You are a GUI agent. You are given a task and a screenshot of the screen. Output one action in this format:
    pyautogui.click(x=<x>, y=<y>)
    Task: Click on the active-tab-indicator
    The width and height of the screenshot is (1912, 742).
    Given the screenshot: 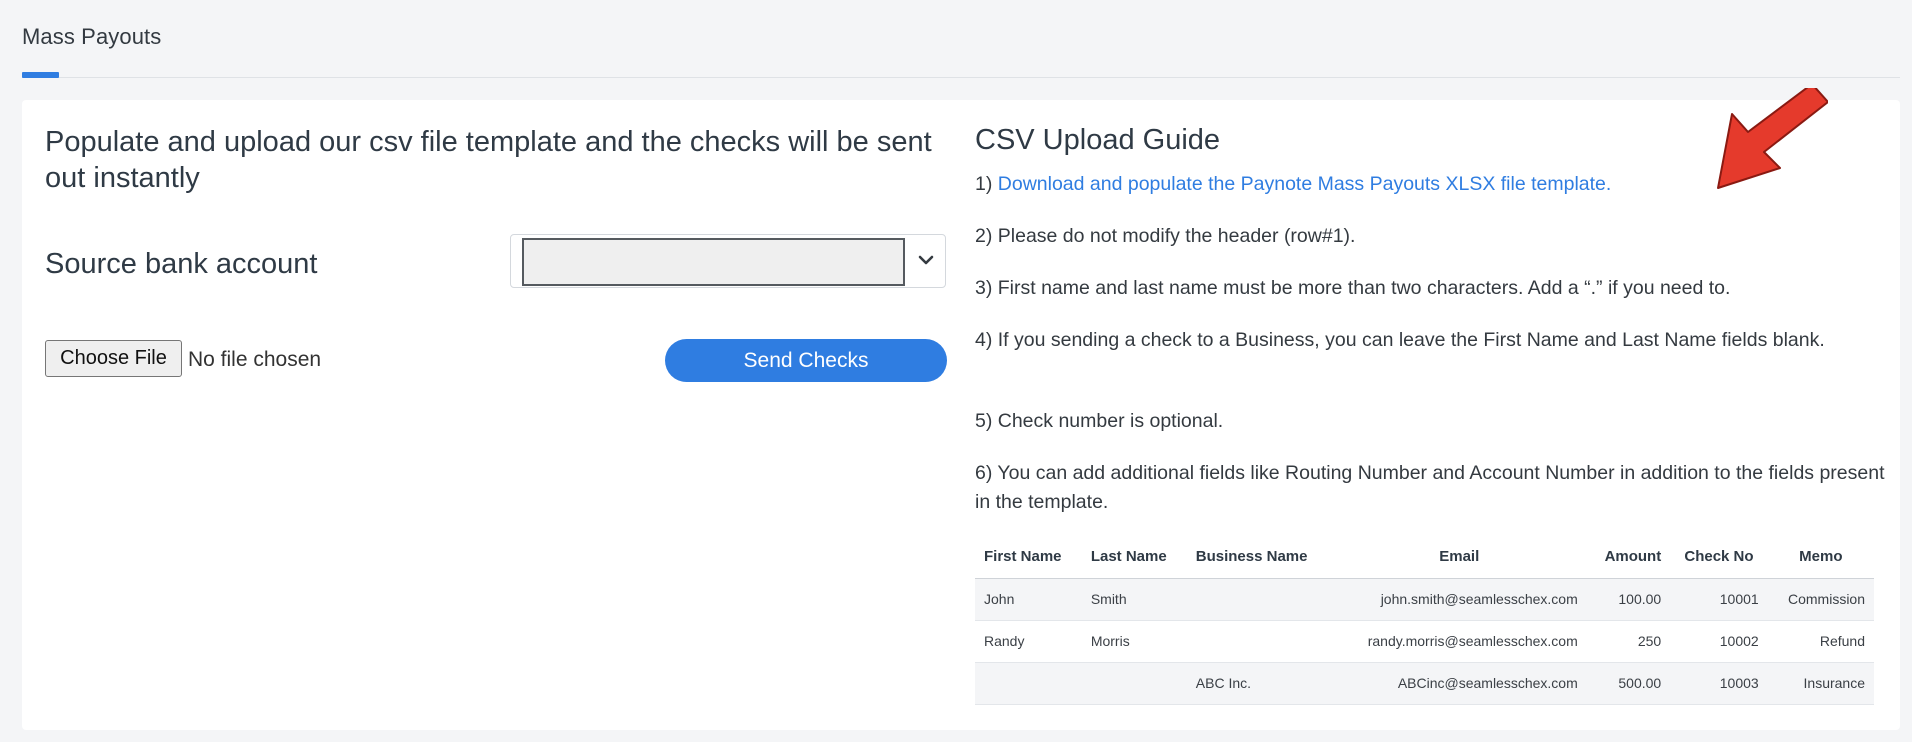 What is the action you would take?
    pyautogui.click(x=40, y=75)
    